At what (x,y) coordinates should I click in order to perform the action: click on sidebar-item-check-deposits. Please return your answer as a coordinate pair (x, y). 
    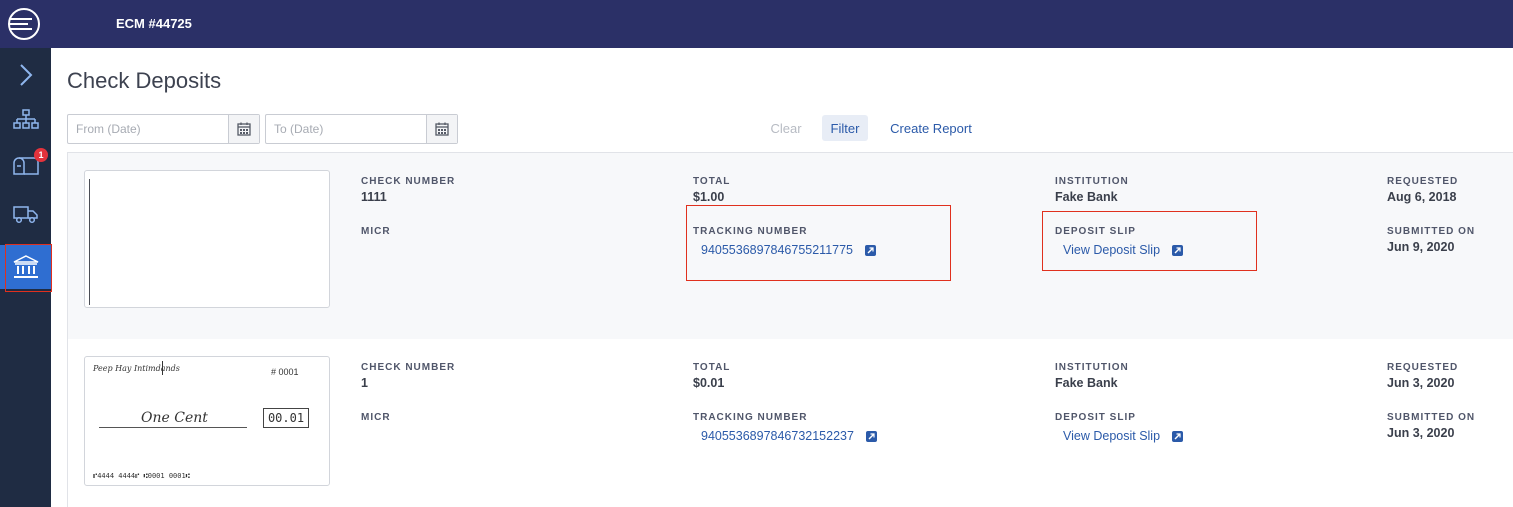
    Looking at the image, I should click on (25, 267).